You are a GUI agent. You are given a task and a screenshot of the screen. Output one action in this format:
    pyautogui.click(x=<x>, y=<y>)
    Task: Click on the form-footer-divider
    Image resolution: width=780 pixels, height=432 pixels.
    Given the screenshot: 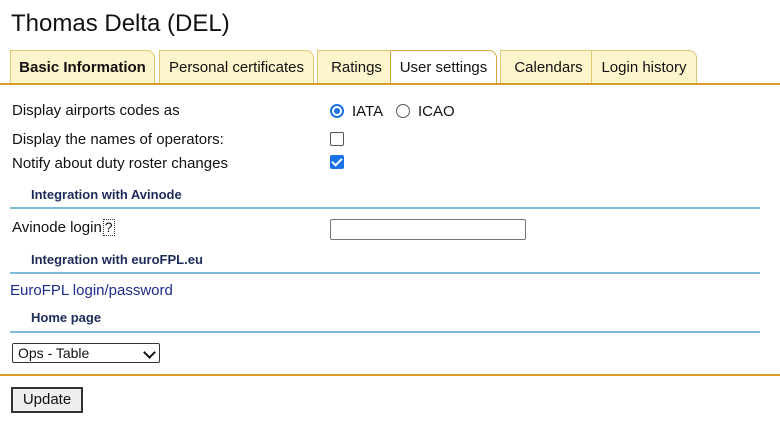 What is the action you would take?
    pyautogui.click(x=390, y=375)
    